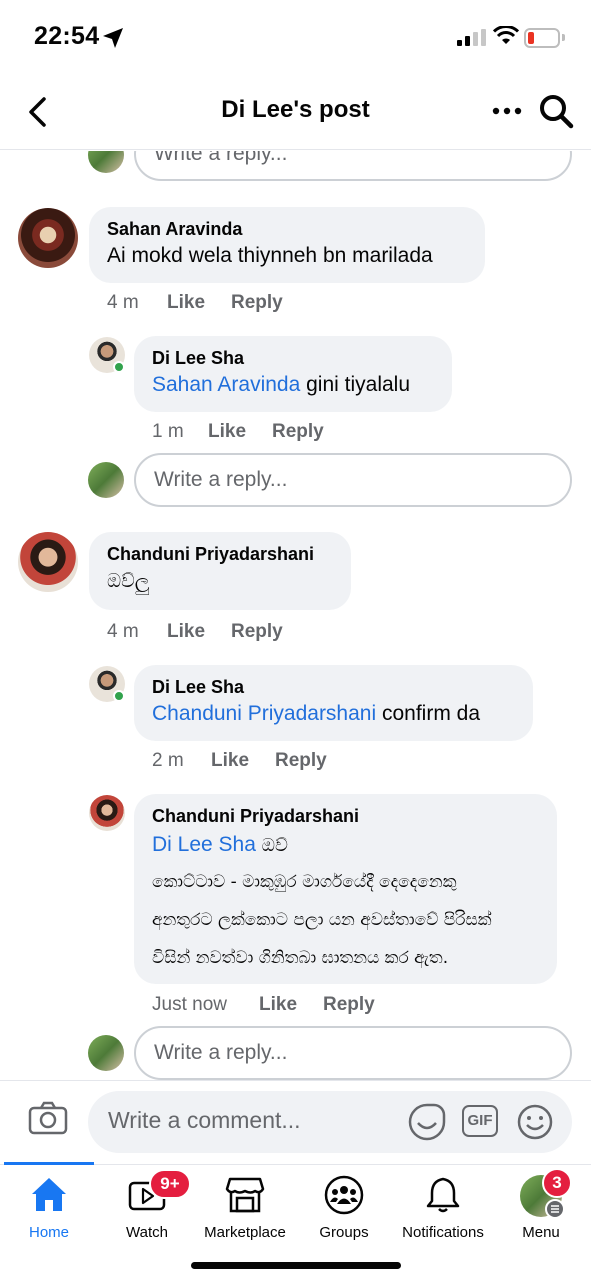 The image size is (591, 1280). What do you see at coordinates (287, 229) in the screenshot?
I see `comment-author: Sahan Aravinda` at bounding box center [287, 229].